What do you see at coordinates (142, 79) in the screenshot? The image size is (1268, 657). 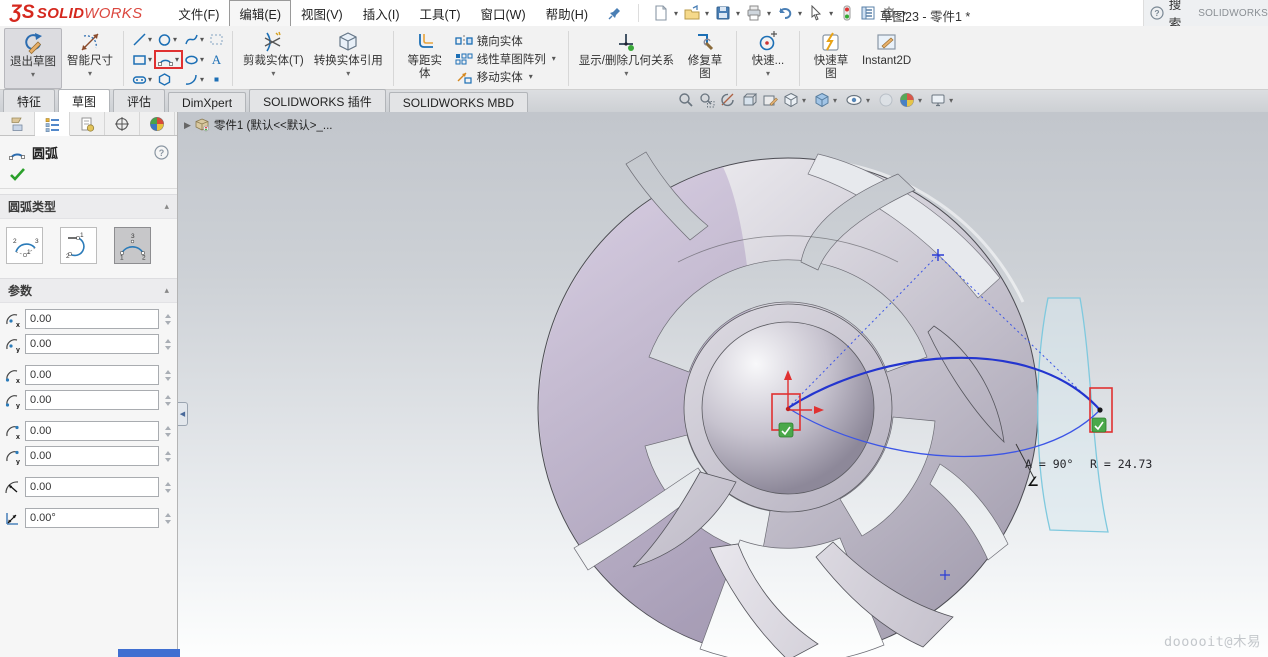 I see `slot-tool: ▾` at bounding box center [142, 79].